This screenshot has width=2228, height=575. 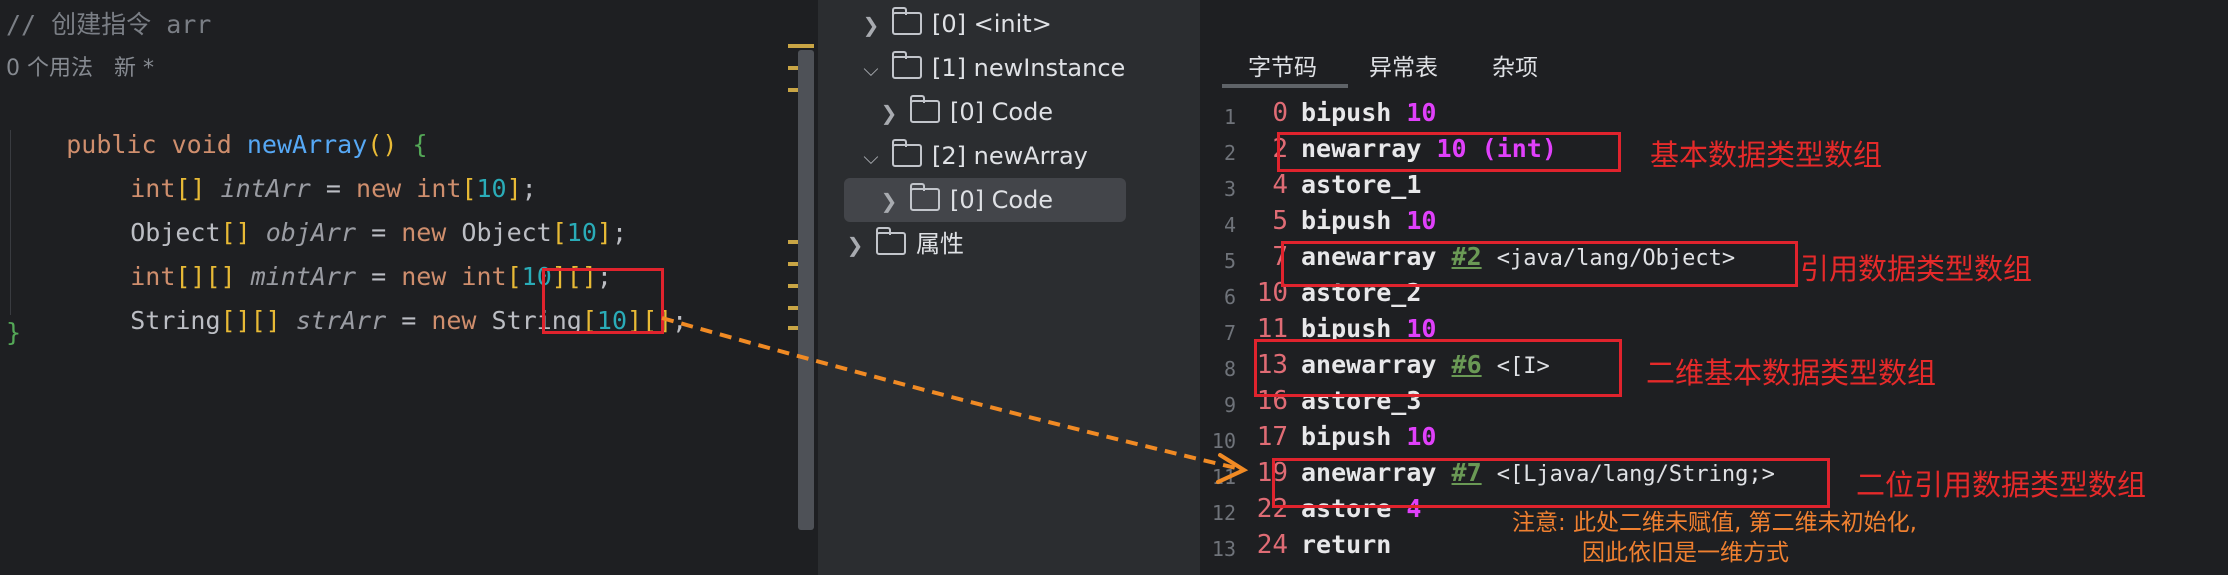 I want to click on variable-name: strArr, so click(x=341, y=320).